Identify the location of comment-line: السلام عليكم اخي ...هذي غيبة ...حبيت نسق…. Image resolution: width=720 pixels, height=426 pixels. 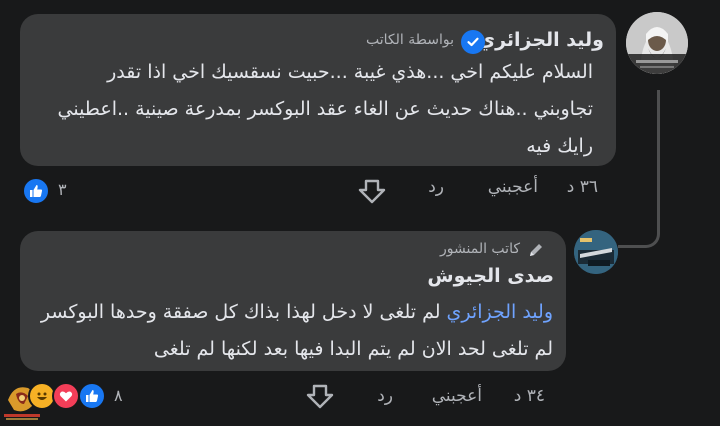
(350, 72).